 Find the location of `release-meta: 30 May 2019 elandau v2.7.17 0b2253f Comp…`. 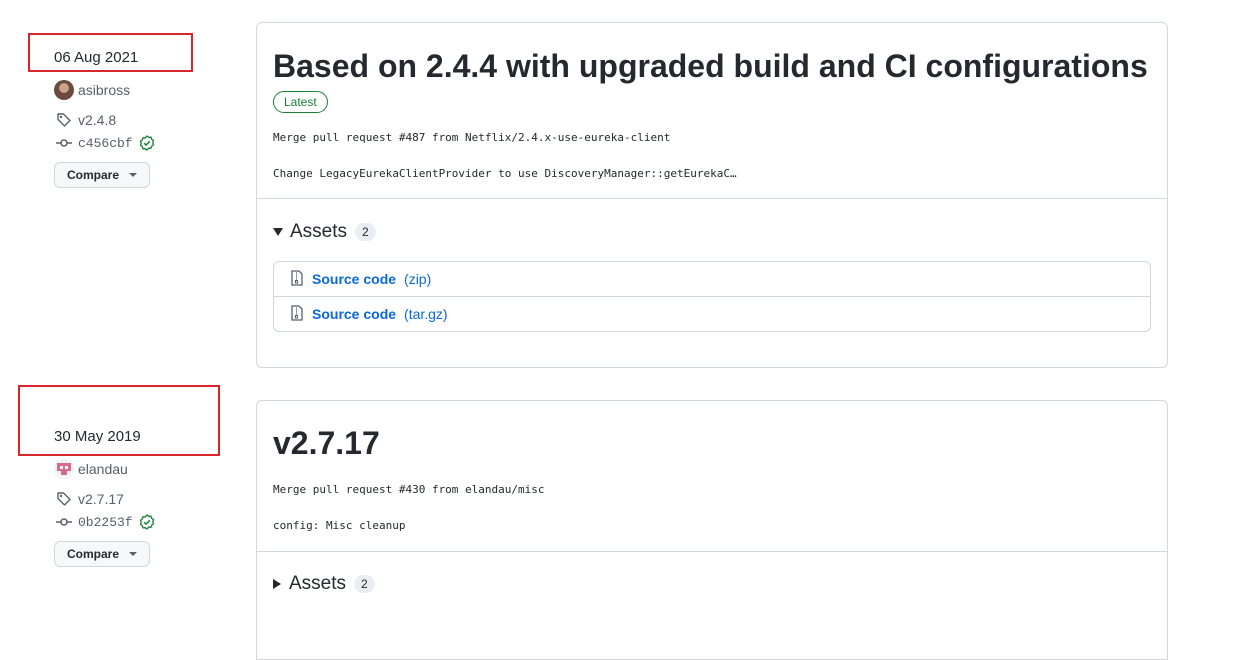

release-meta: 30 May 2019 elandau v2.7.17 0b2253f Comp… is located at coordinates (144, 497).